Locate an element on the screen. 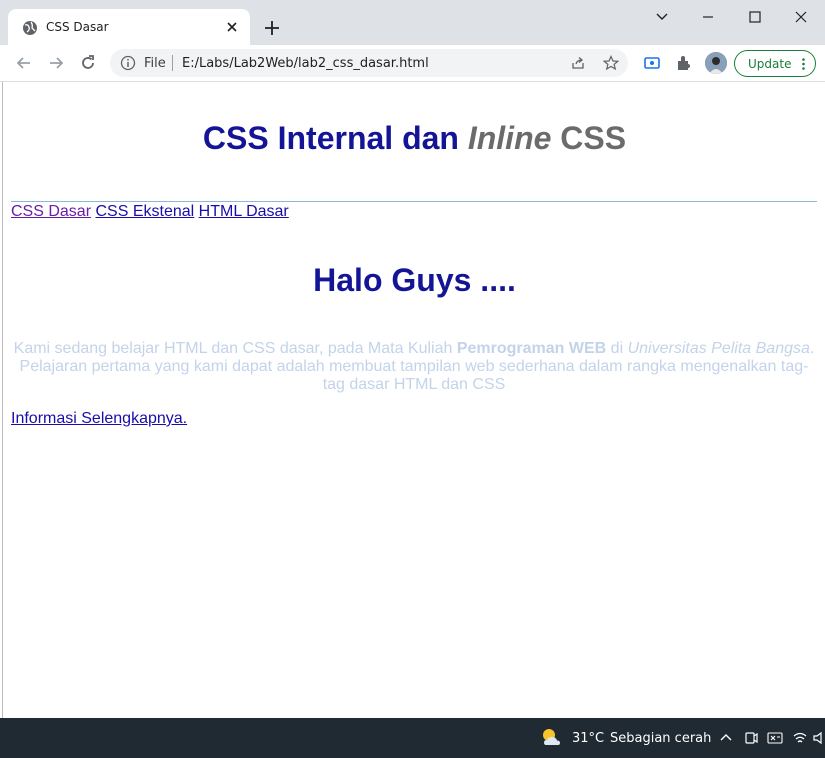  title-part1: CSS Internal dan is located at coordinates (335, 138).